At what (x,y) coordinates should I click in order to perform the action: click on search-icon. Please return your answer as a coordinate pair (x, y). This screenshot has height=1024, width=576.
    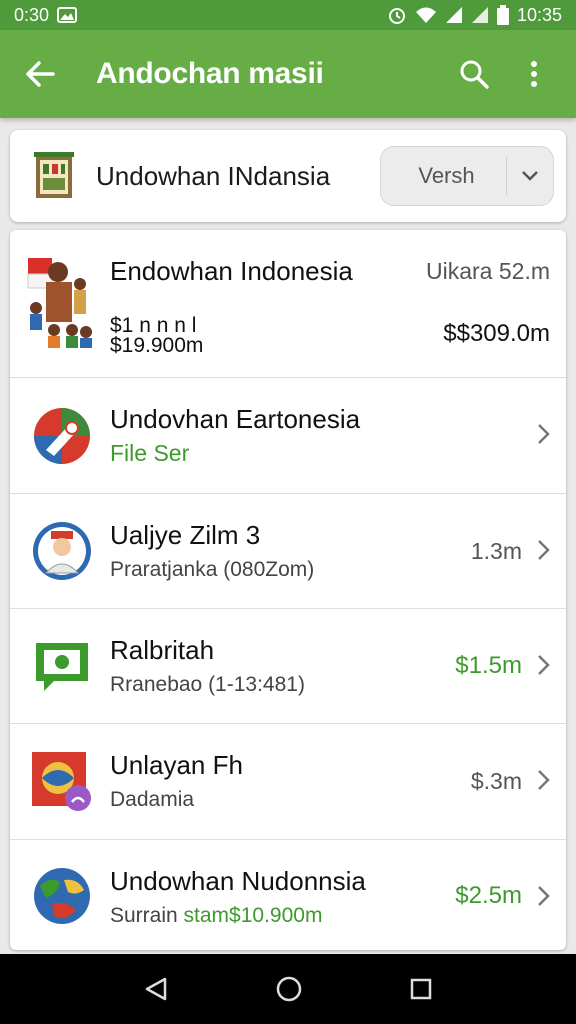
    Looking at the image, I should click on (474, 74).